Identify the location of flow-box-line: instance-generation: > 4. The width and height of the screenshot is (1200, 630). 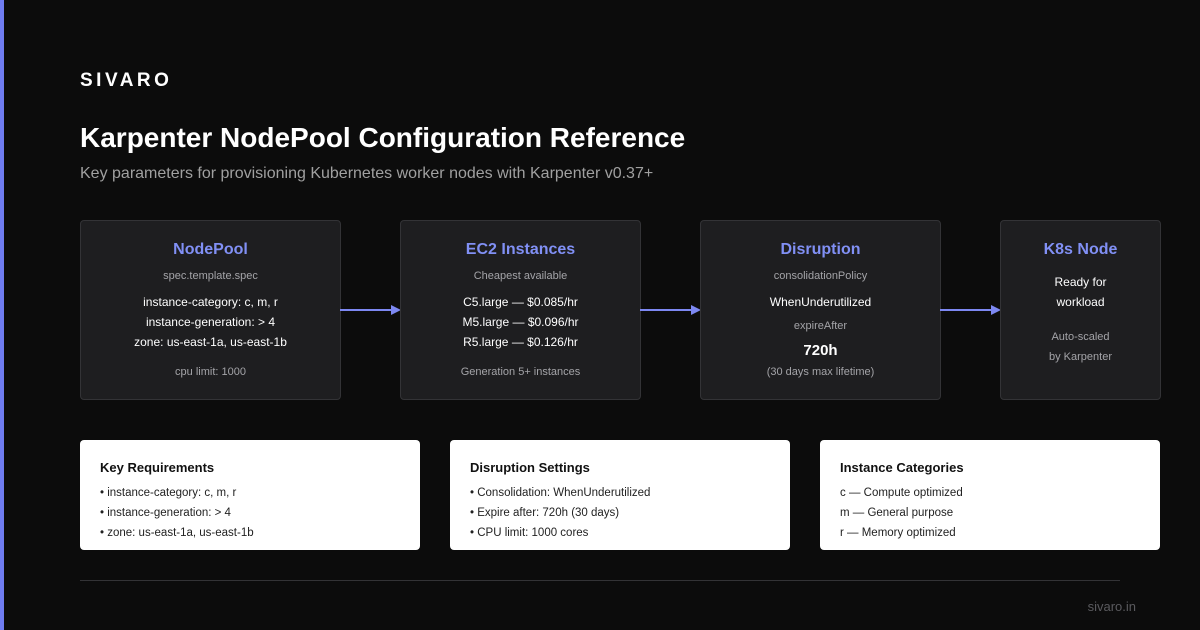
(210, 322).